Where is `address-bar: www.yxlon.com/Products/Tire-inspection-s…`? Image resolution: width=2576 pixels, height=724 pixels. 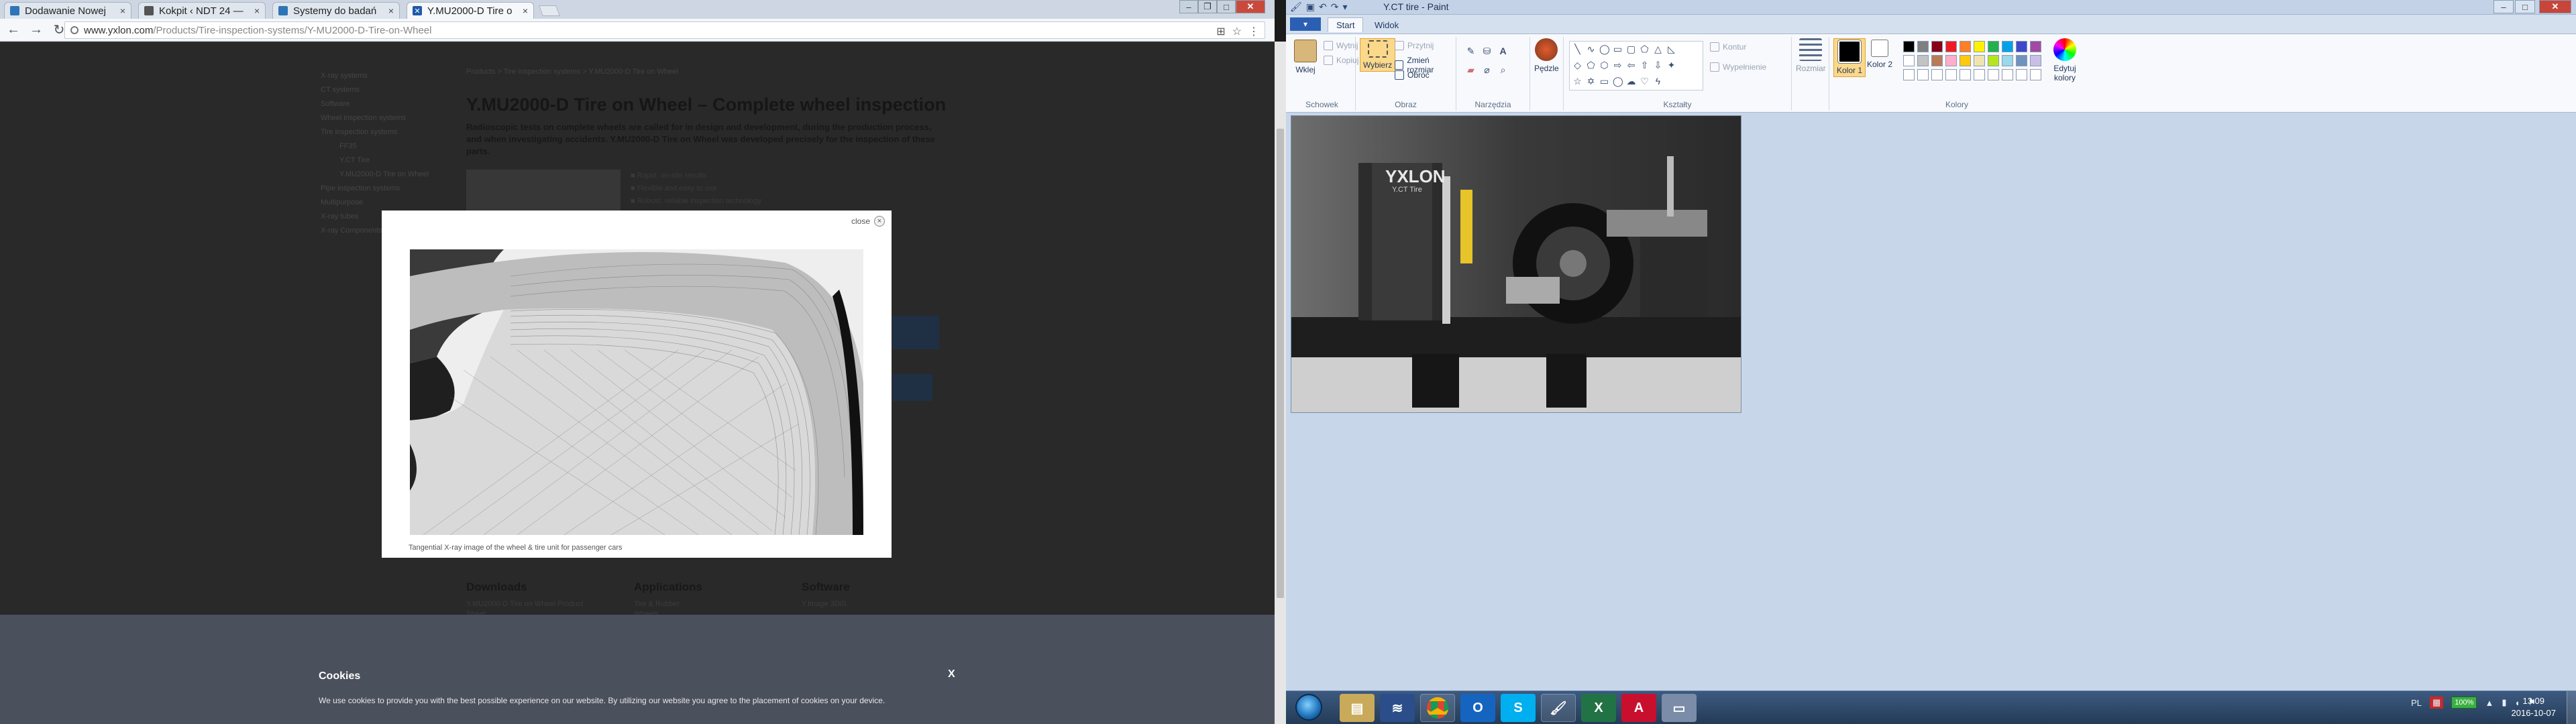 address-bar: www.yxlon.com/Products/Tire-inspection-s… is located at coordinates (664, 30).